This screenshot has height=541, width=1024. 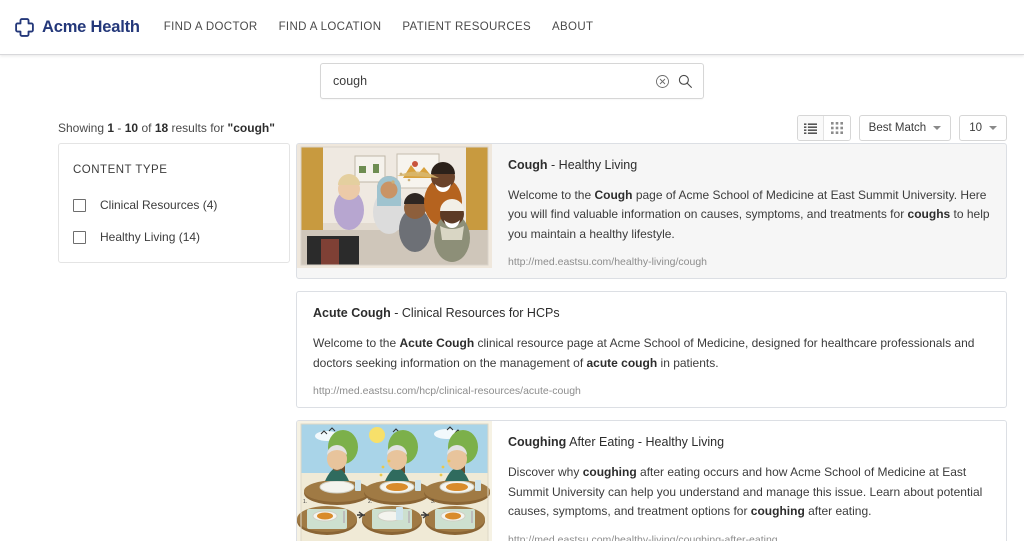 I want to click on brand-logo: Acme Health, so click(x=77, y=27).